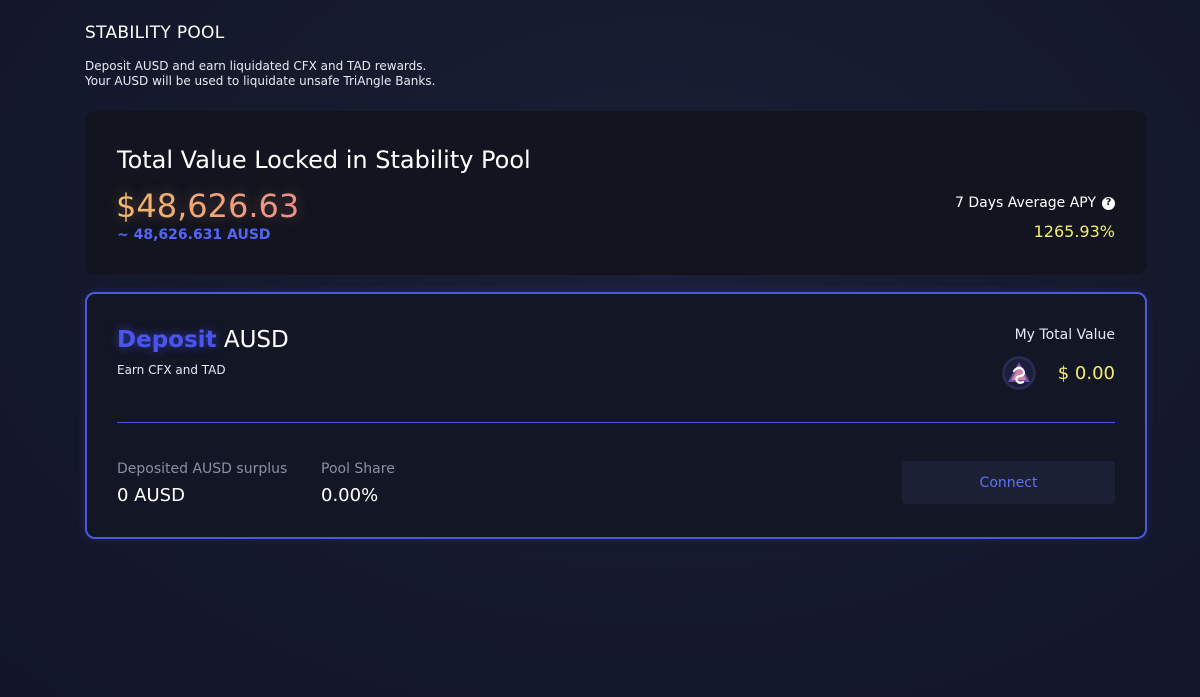  I want to click on deposit-title-highlight: Deposit, so click(167, 340).